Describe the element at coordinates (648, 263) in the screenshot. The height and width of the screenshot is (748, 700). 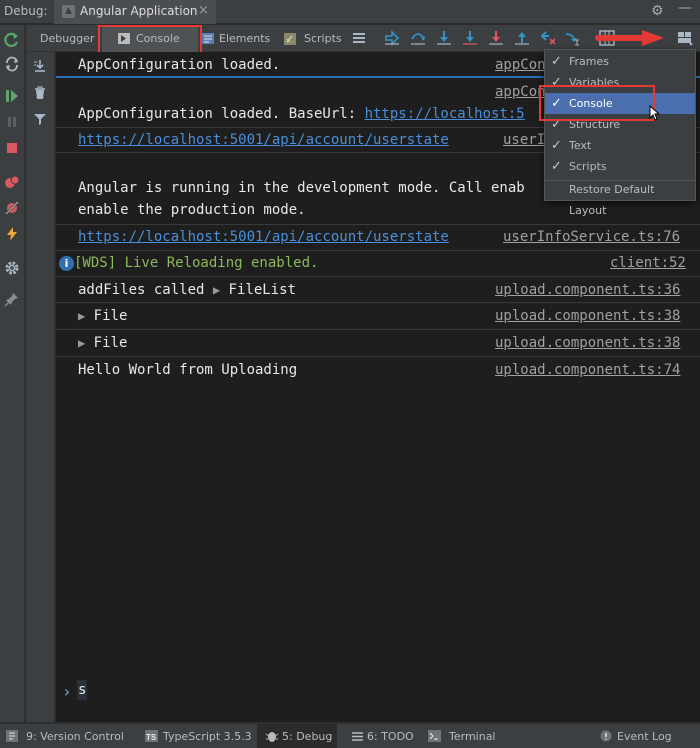
I see `console-source-link: client:52` at that location.